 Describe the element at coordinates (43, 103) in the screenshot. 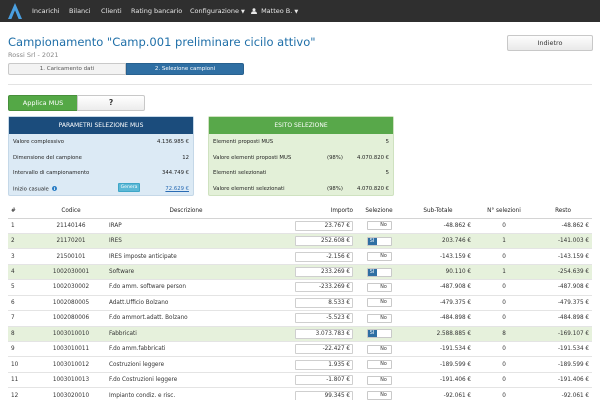

I see `applica-mus-button: Applica MUS` at that location.